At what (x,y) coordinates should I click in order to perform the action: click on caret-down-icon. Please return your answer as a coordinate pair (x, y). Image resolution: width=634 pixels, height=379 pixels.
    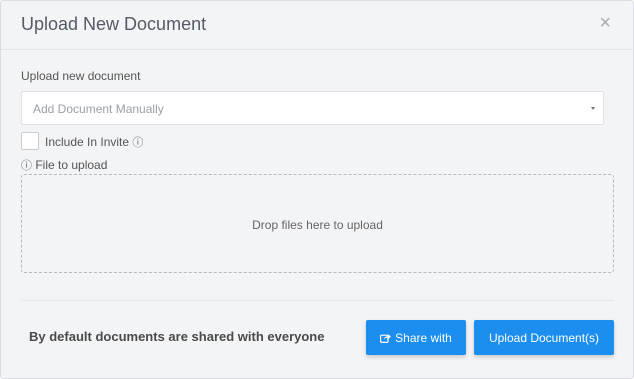
    Looking at the image, I should click on (593, 108).